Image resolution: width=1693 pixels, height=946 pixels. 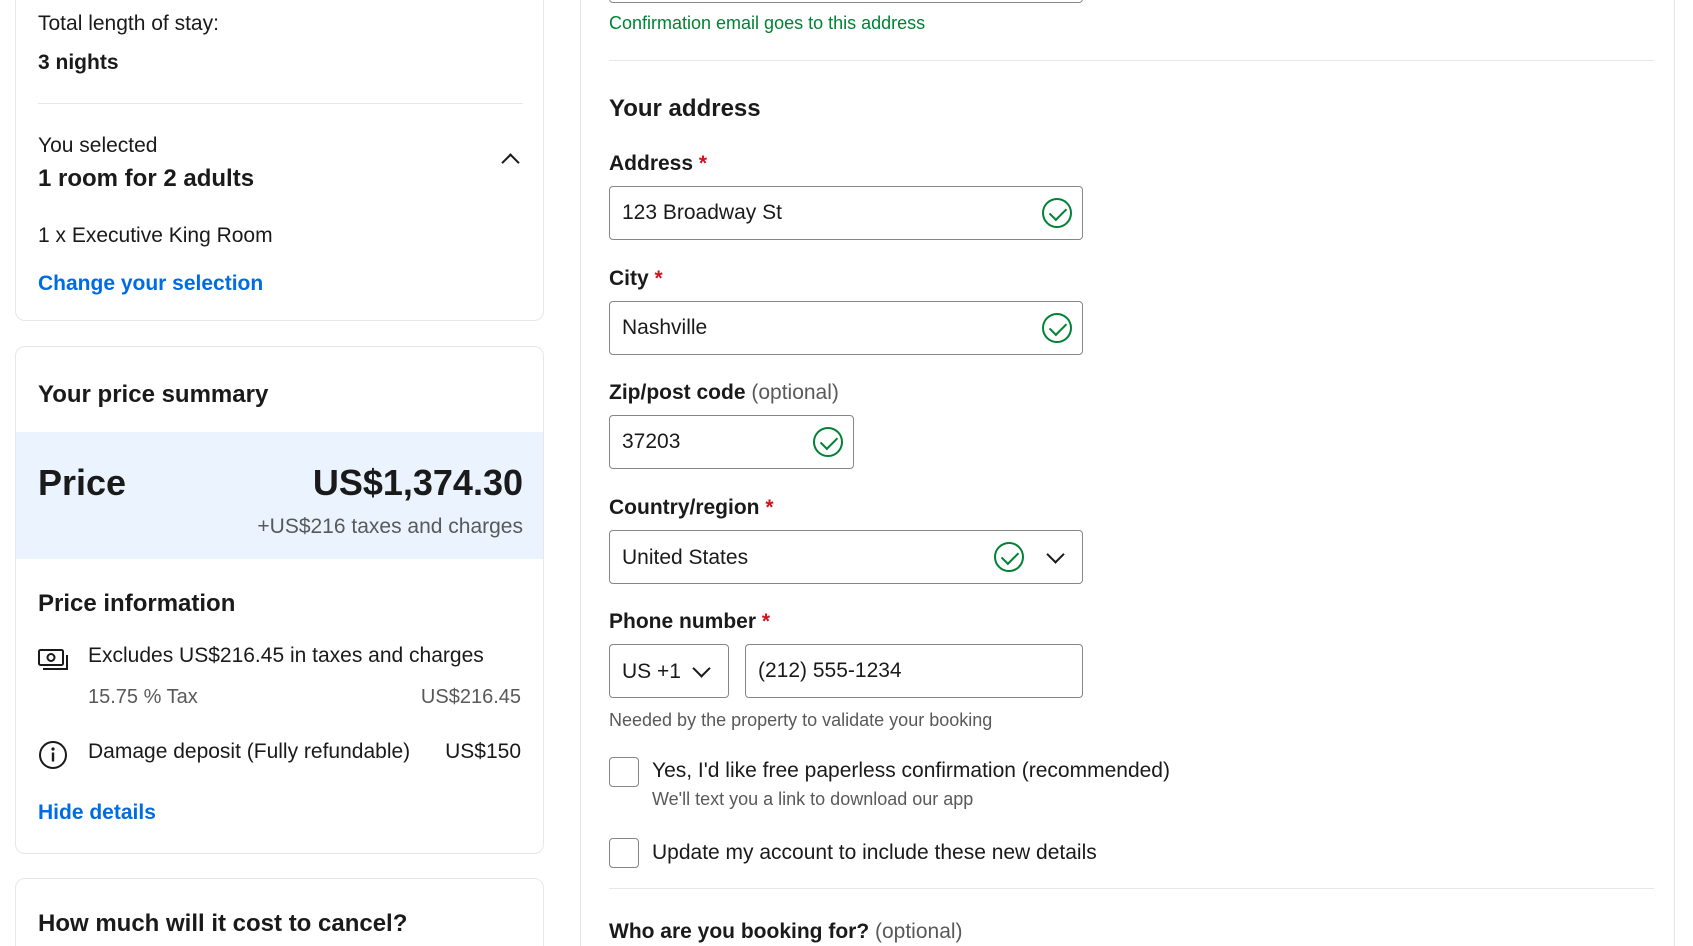 I want to click on hide-details-link: Hide details, so click(x=97, y=813).